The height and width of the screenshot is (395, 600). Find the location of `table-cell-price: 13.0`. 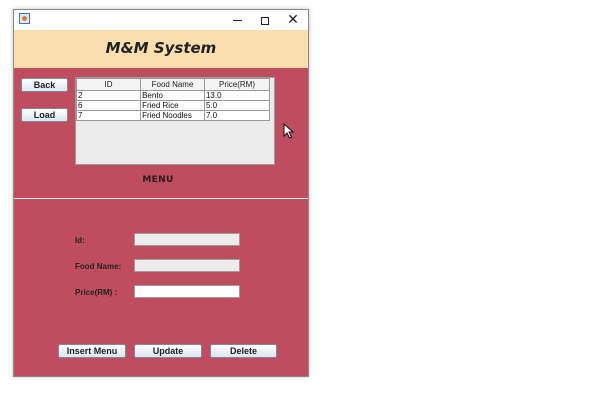

table-cell-price: 13.0 is located at coordinates (237, 95).